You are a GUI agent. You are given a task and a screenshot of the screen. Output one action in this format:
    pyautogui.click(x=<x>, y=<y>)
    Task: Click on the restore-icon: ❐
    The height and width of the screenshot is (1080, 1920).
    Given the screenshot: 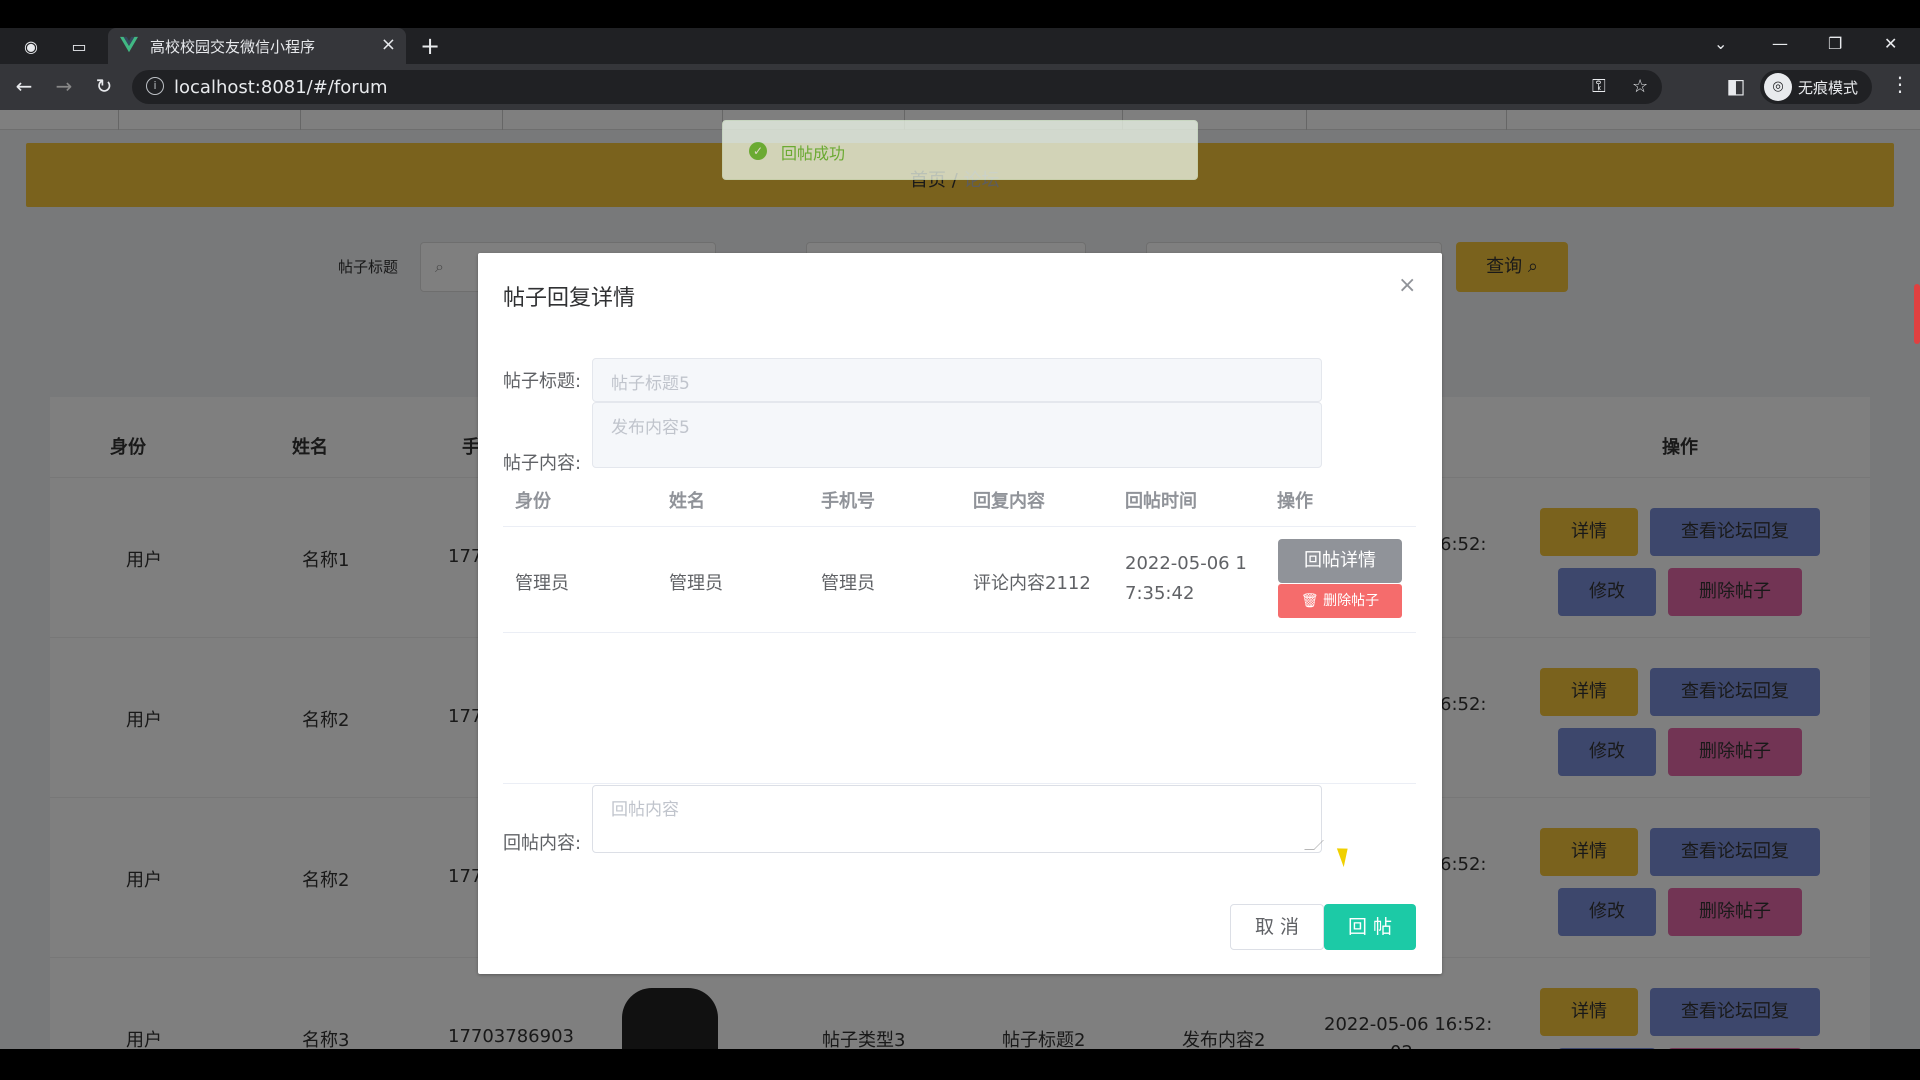 What is the action you would take?
    pyautogui.click(x=1835, y=43)
    